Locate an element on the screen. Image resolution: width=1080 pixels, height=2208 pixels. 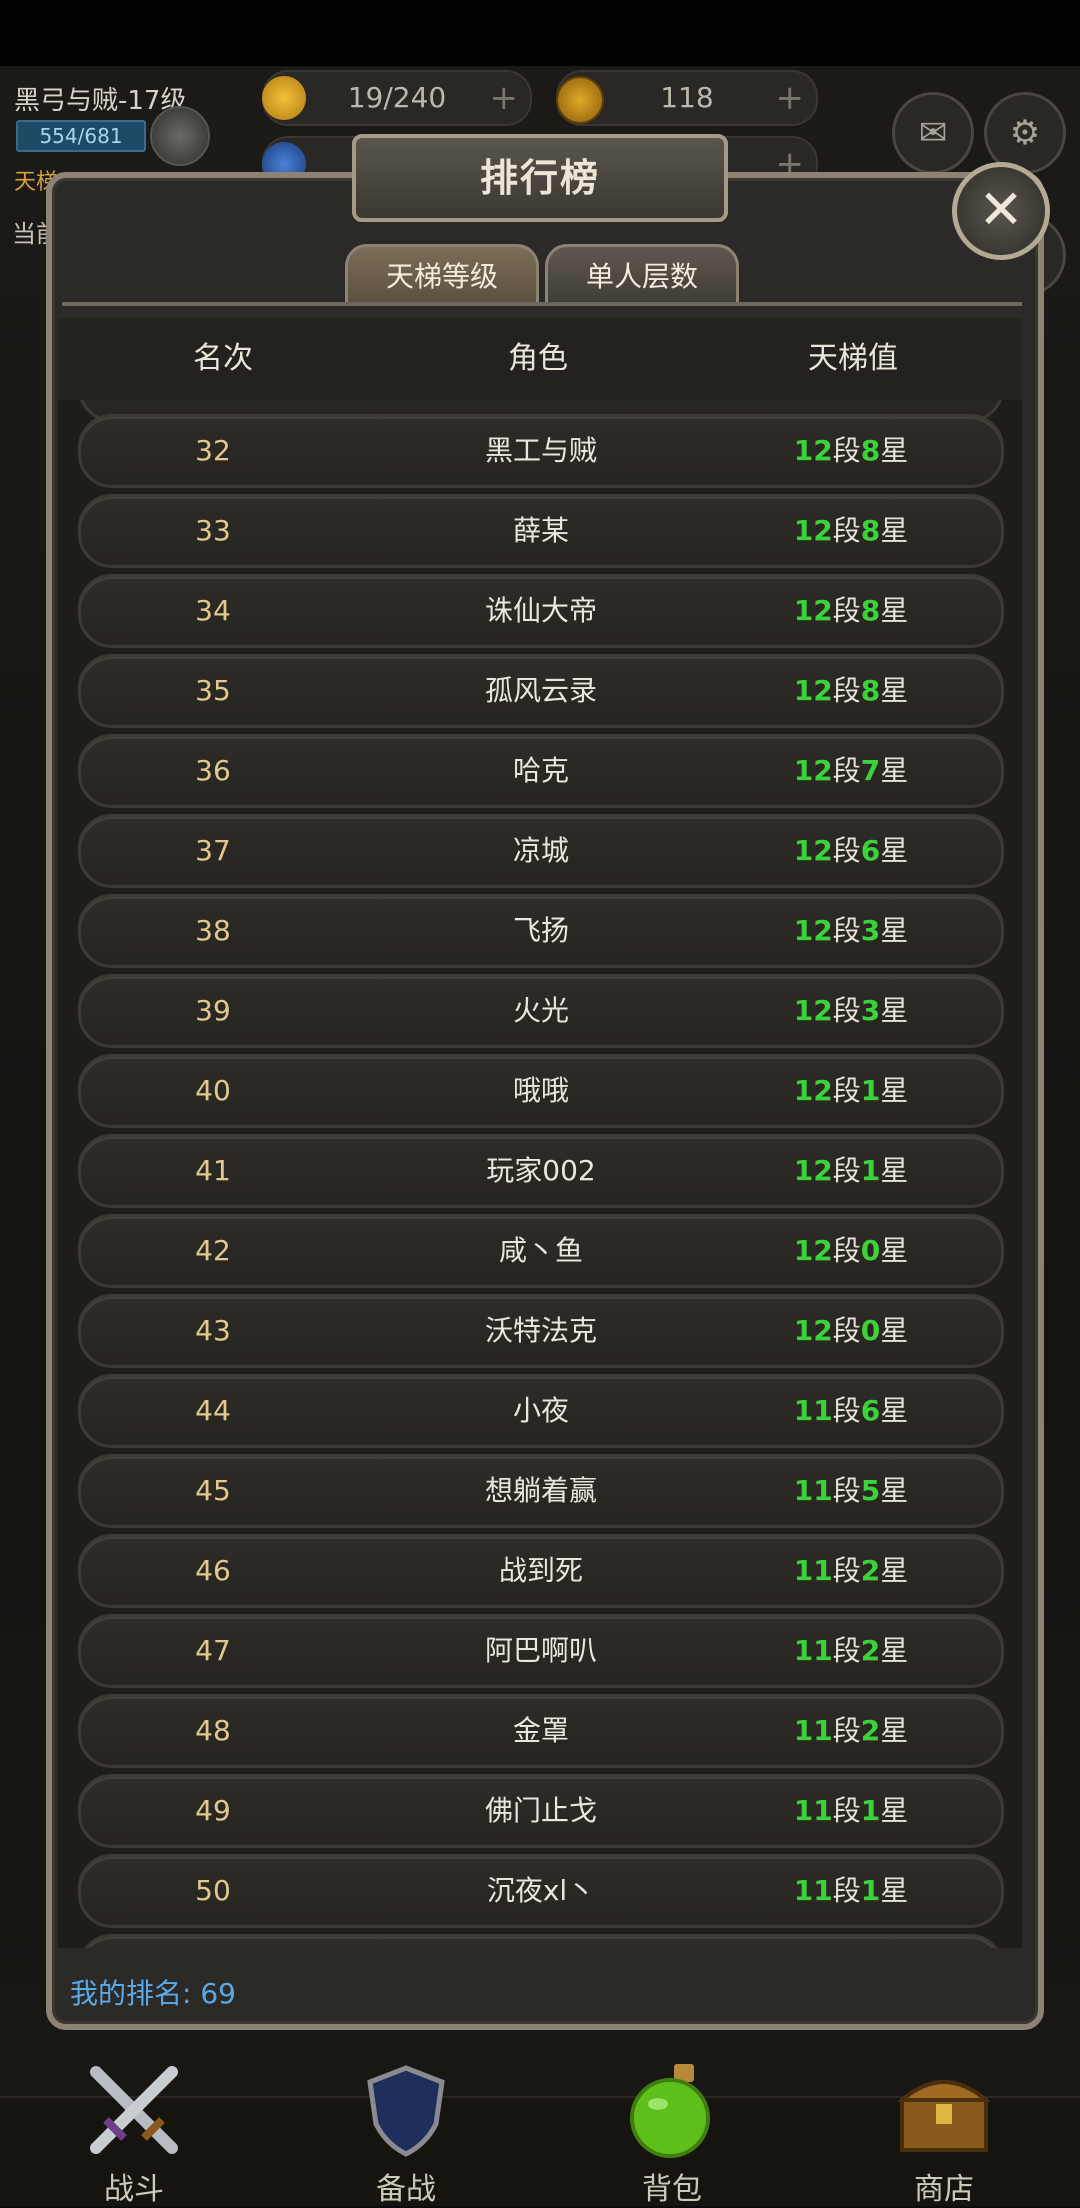
table-row: 50 沉夜xl丶 11段1星 is located at coordinates (541, 1891).